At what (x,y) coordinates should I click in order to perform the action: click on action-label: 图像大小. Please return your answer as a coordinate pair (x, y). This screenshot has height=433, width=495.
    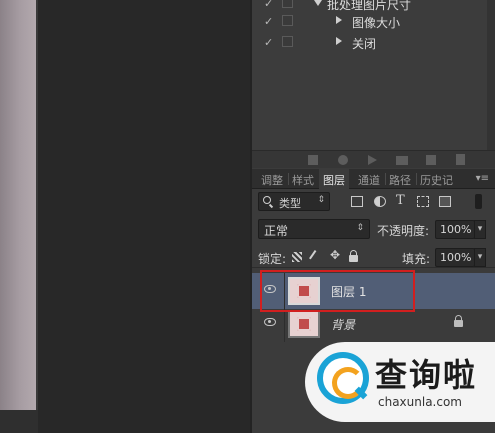
    Looking at the image, I should click on (376, 23).